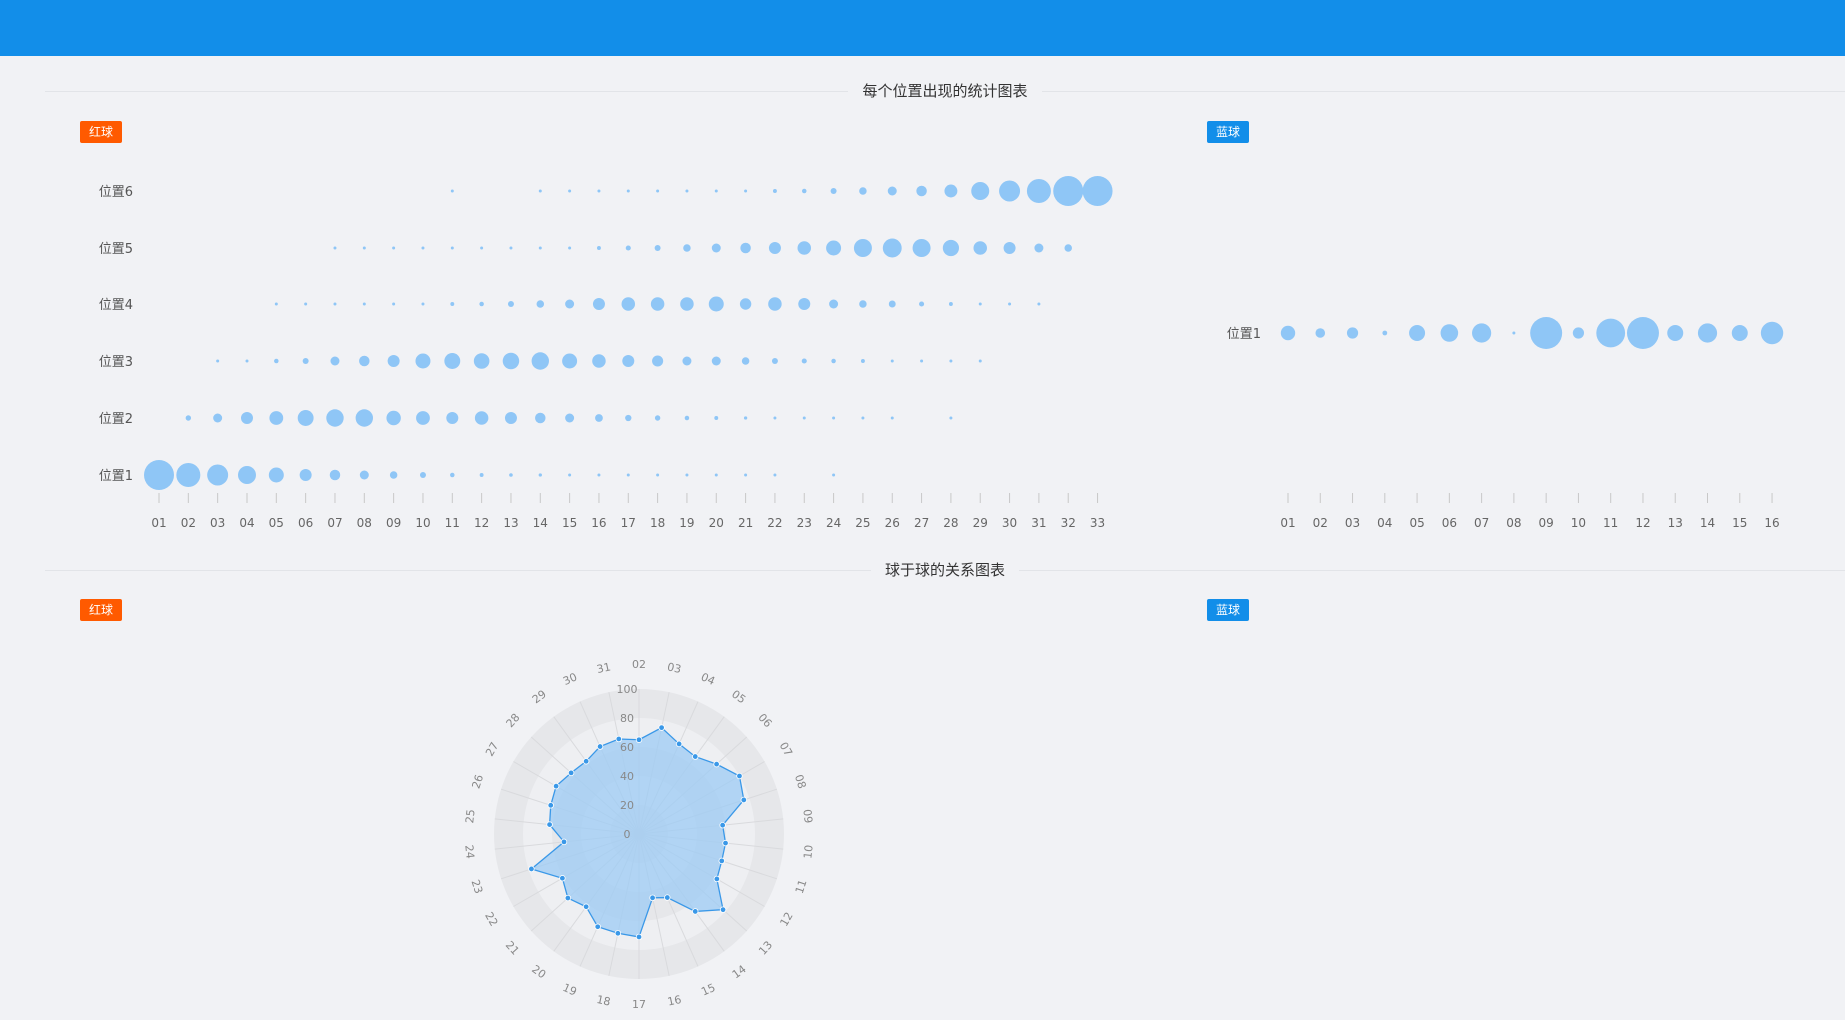  I want to click on radar-category-label: 26, so click(477, 781).